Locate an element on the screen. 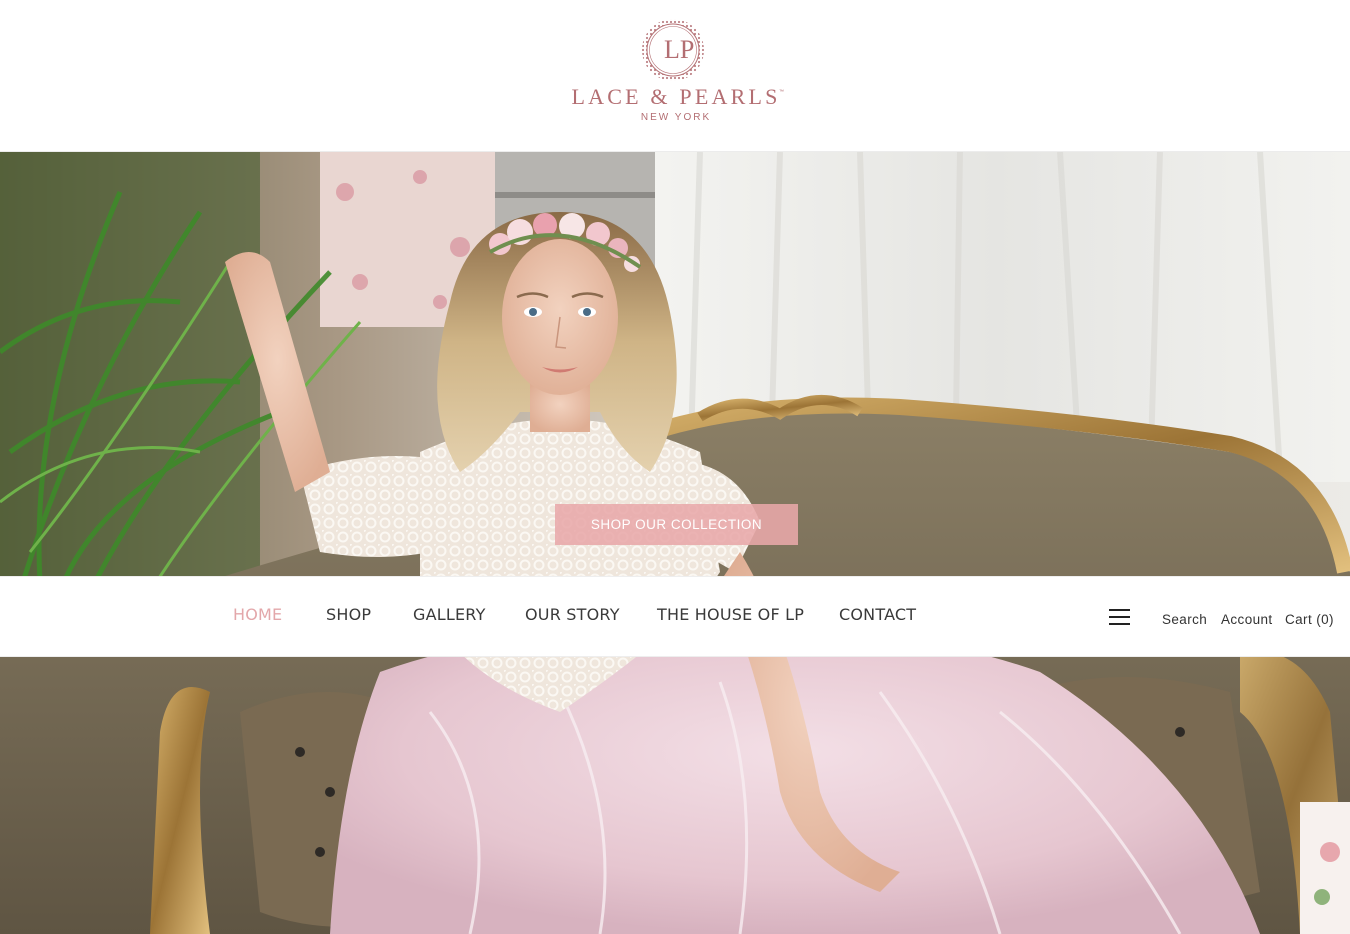  shop-our-collection-button: SHOP OUR COLLECTION is located at coordinates (676, 524).